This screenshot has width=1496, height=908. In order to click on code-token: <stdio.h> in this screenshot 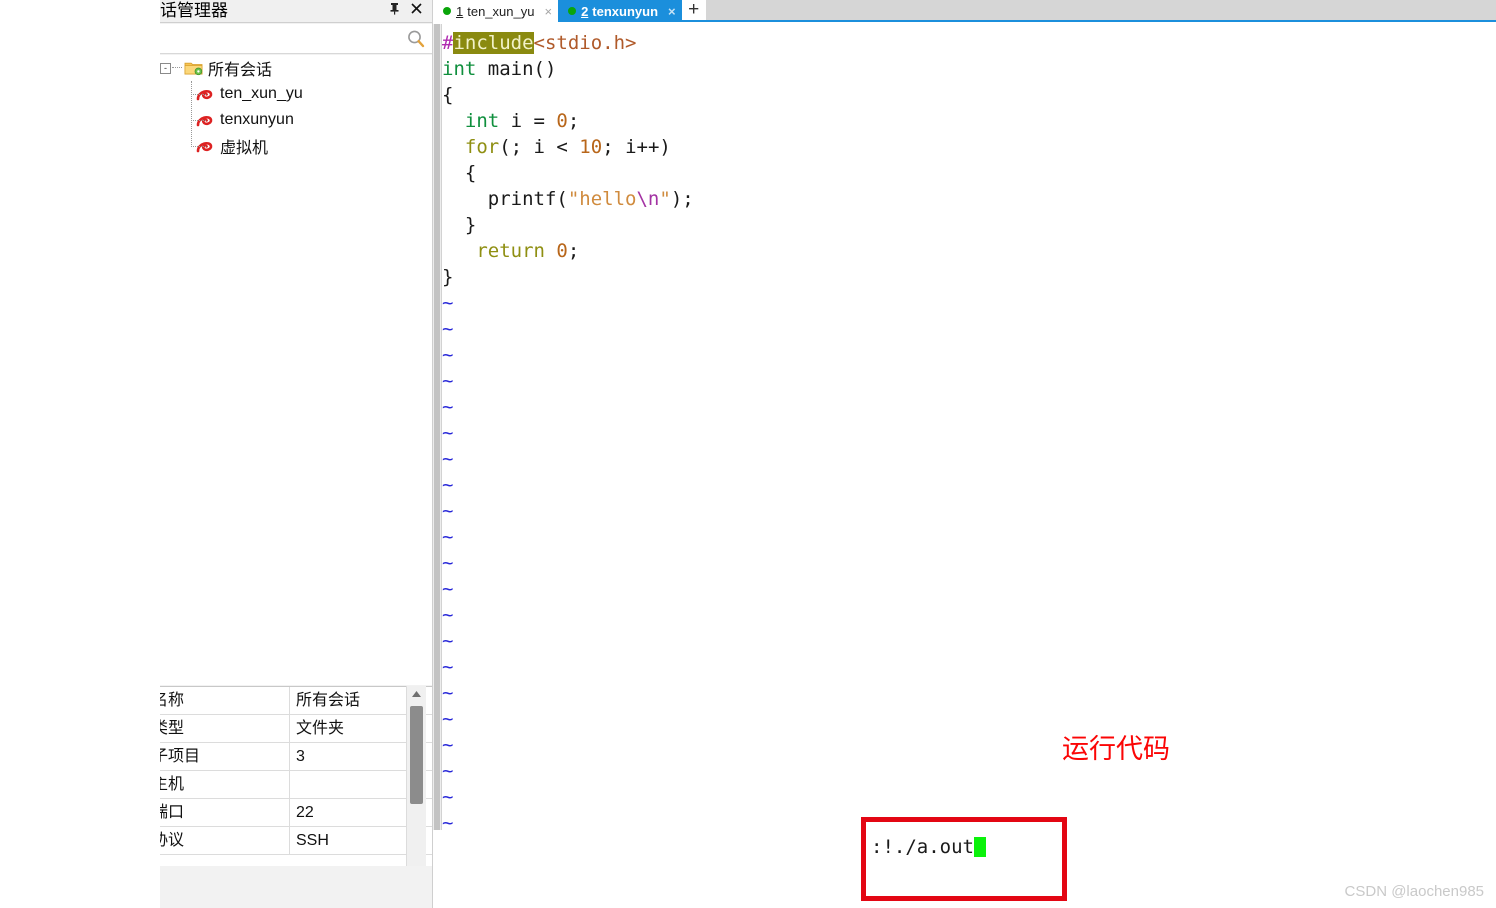, I will do `click(585, 43)`.